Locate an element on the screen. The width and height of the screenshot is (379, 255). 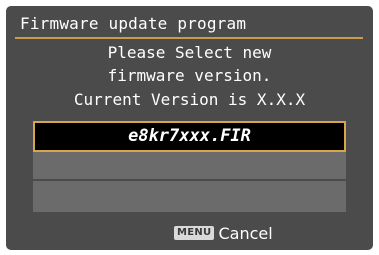
cancel-label: Cancel is located at coordinates (245, 233).